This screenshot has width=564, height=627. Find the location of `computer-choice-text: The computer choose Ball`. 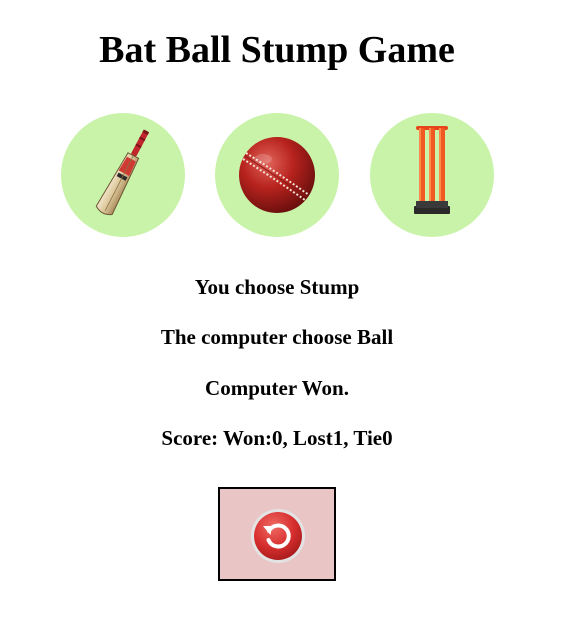

computer-choice-text: The computer choose Ball is located at coordinates (277, 337).